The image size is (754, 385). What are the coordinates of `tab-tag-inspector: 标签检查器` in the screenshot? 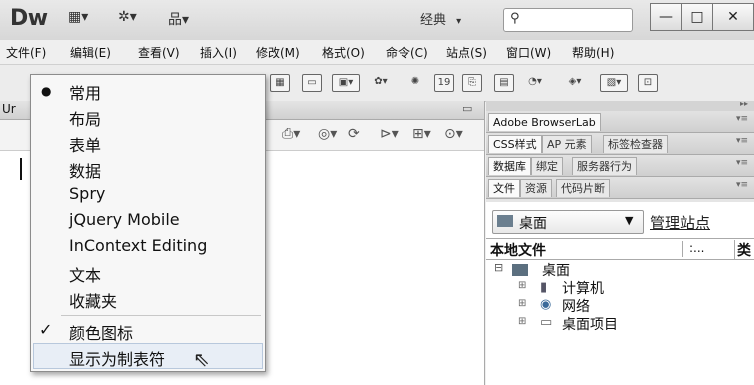 It's located at (635, 144).